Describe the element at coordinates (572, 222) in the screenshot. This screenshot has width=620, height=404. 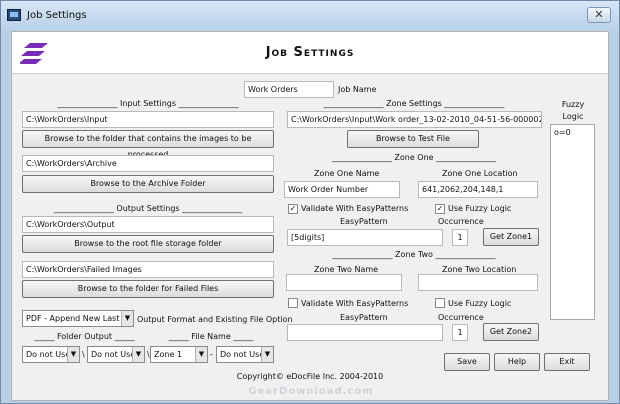
I see `fuzzy-logic-list: o=0` at that location.